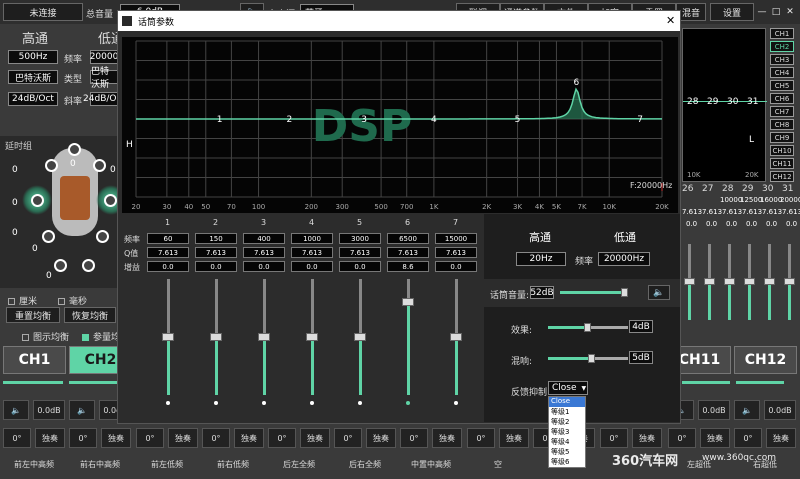 The width and height of the screenshot is (800, 479). I want to click on channel-select-ch1: CH1, so click(782, 33).